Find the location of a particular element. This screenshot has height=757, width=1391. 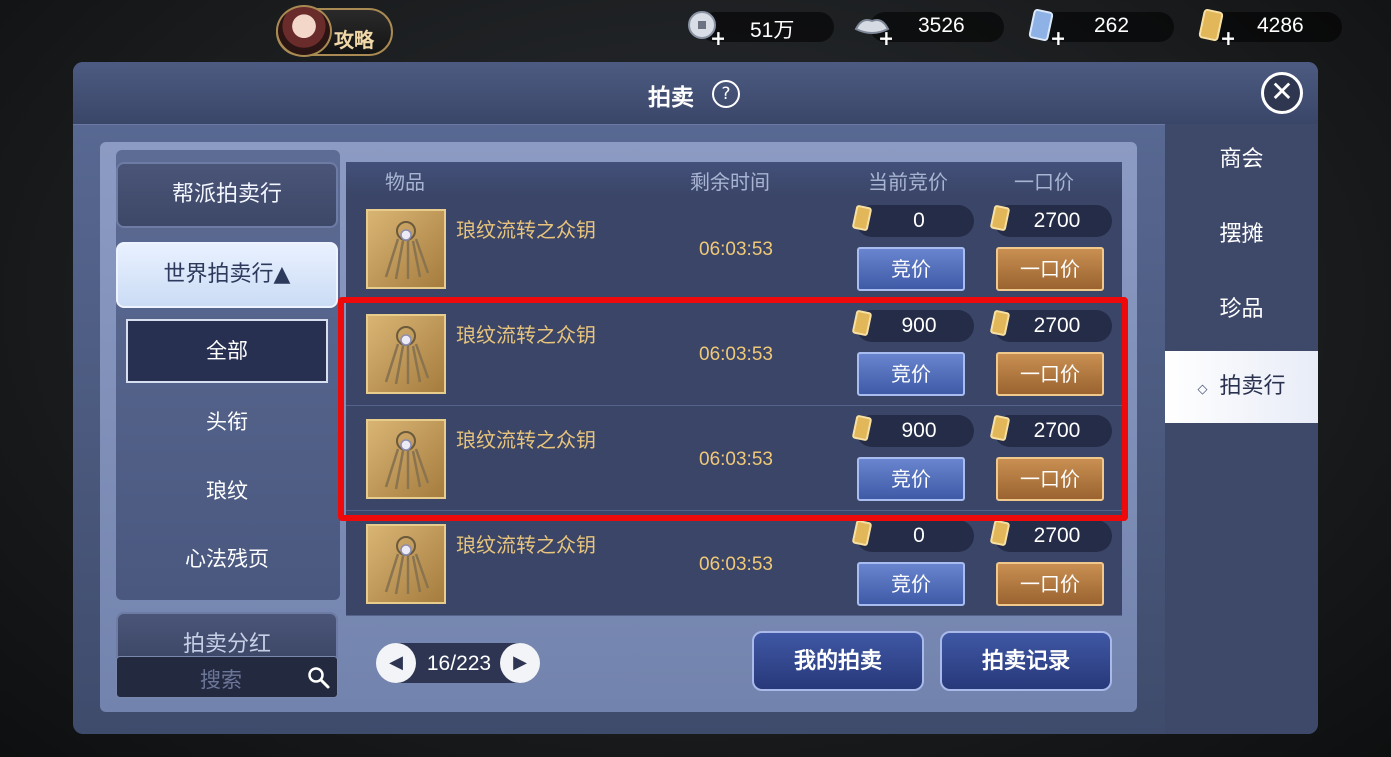

tab-chamber: 商会 is located at coordinates (1241, 160).